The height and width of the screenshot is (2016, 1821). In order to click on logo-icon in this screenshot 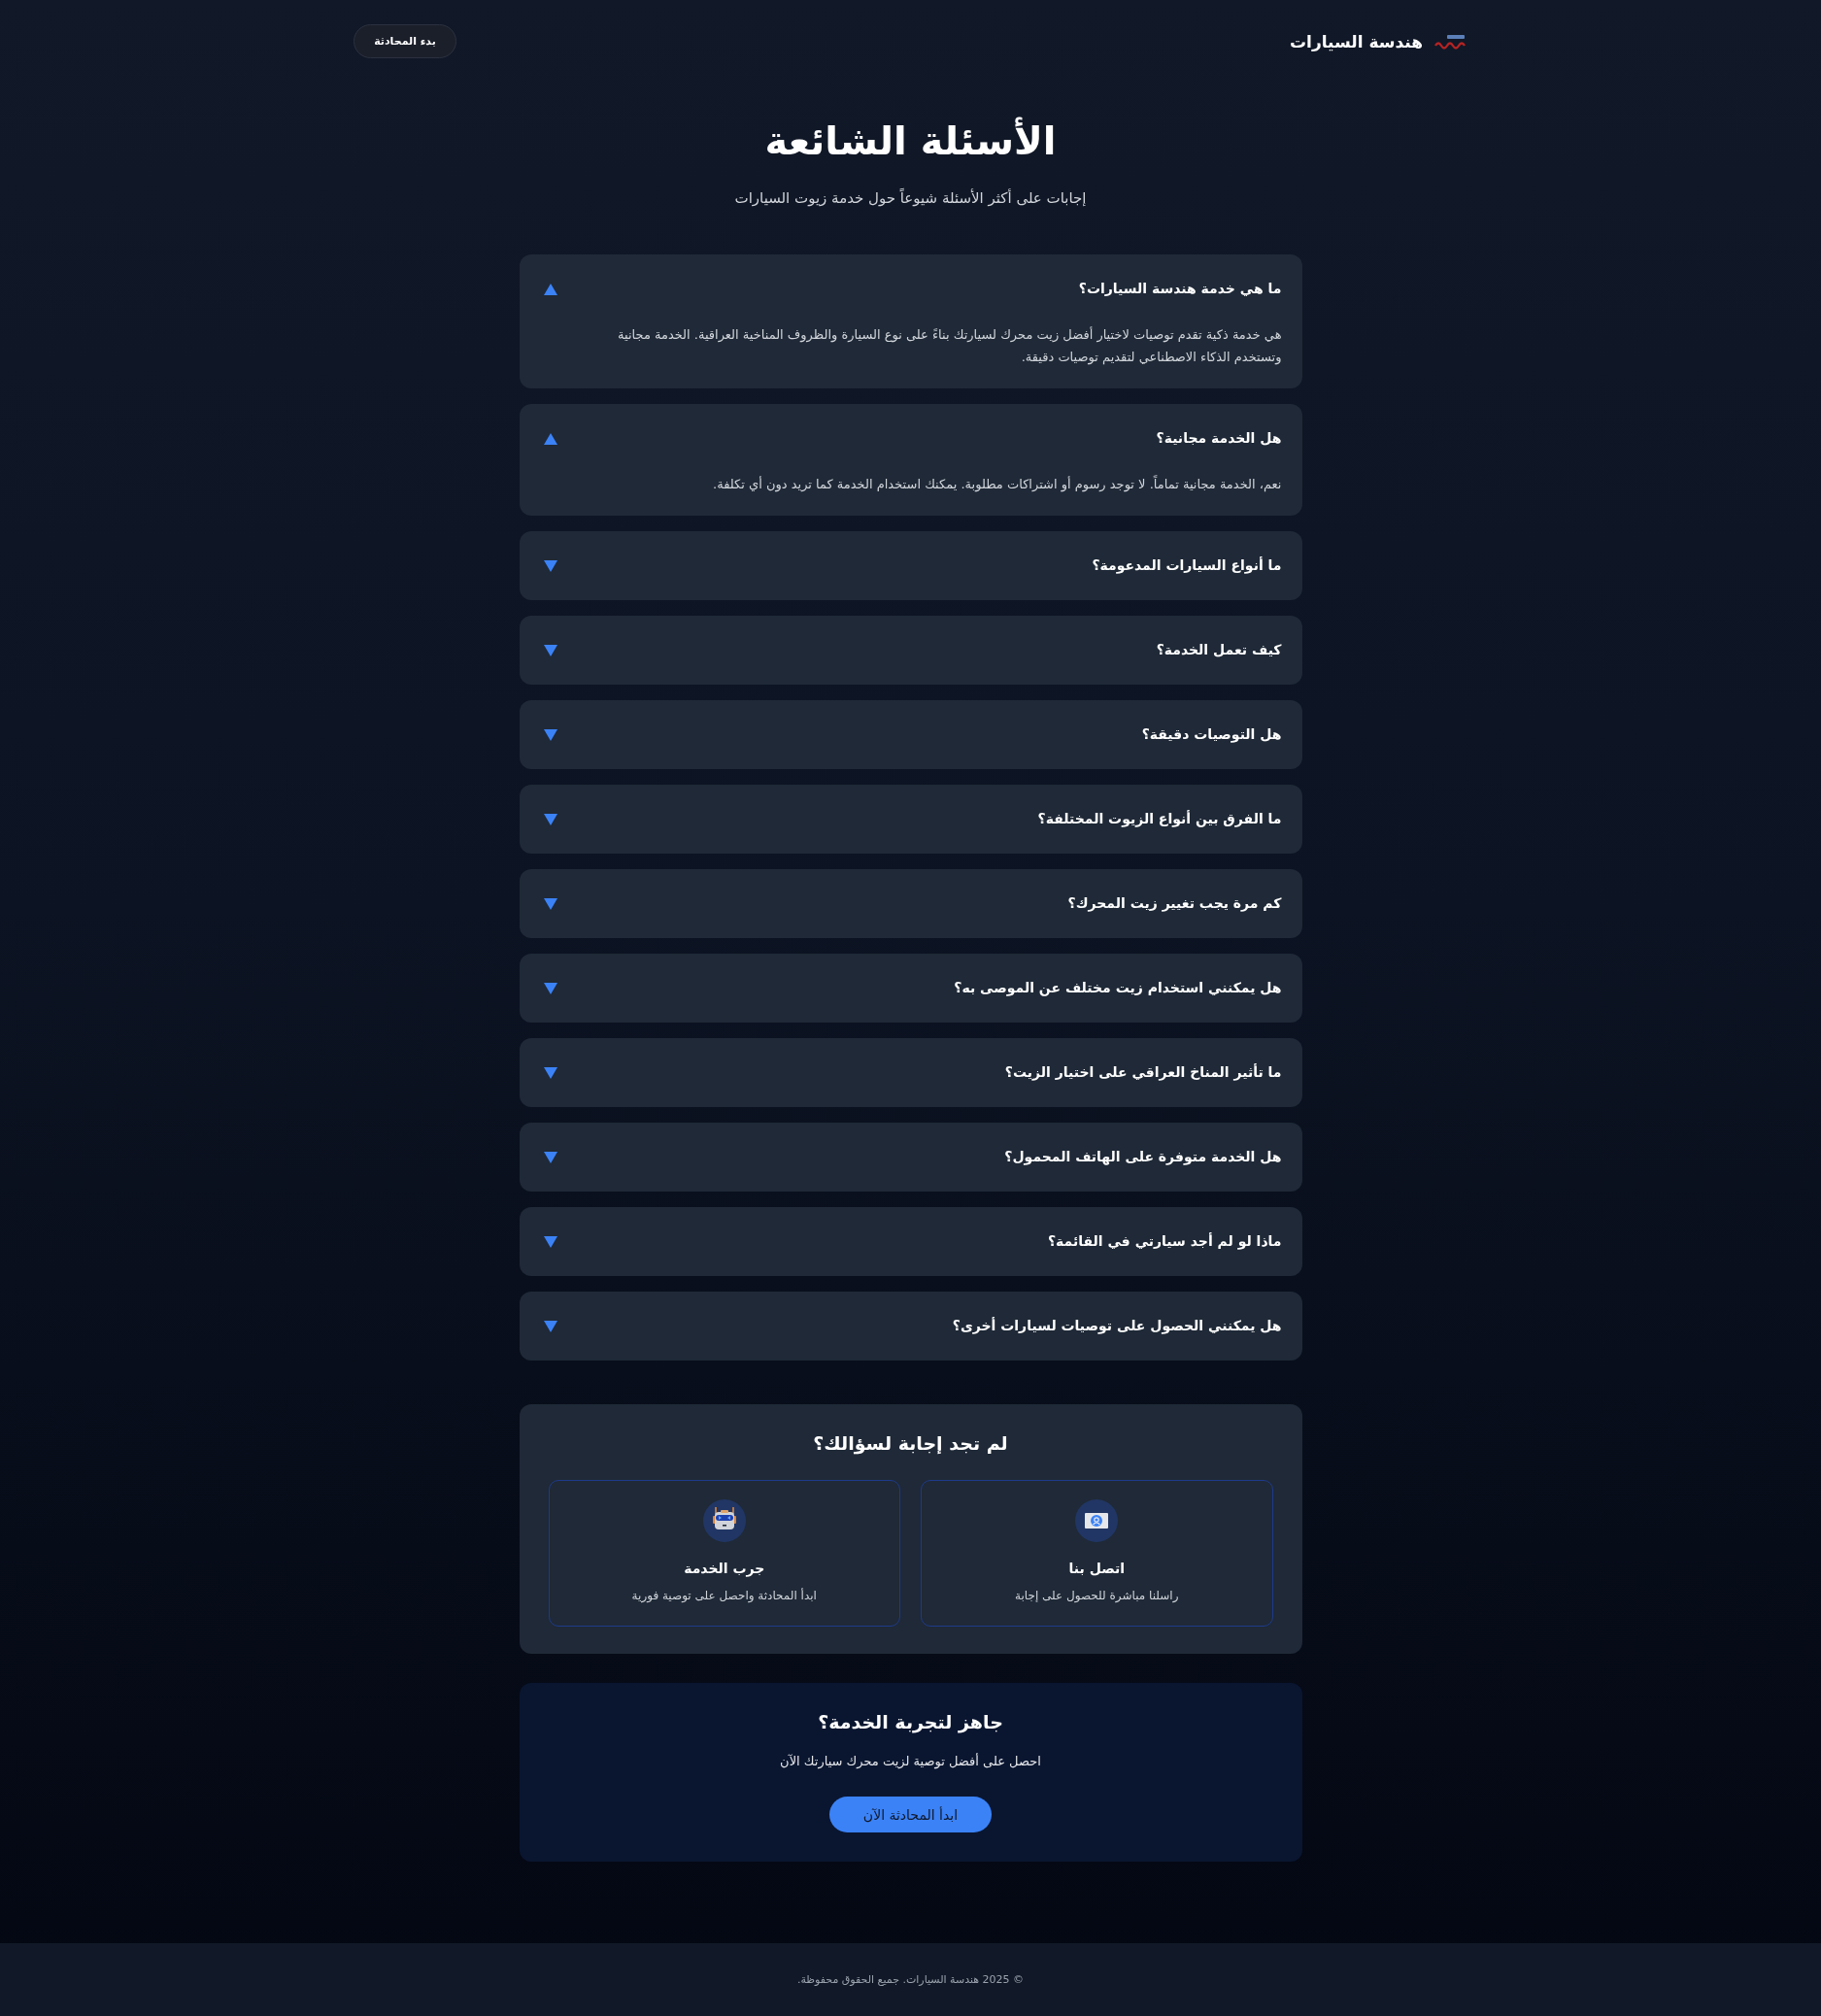, I will do `click(1450, 41)`.